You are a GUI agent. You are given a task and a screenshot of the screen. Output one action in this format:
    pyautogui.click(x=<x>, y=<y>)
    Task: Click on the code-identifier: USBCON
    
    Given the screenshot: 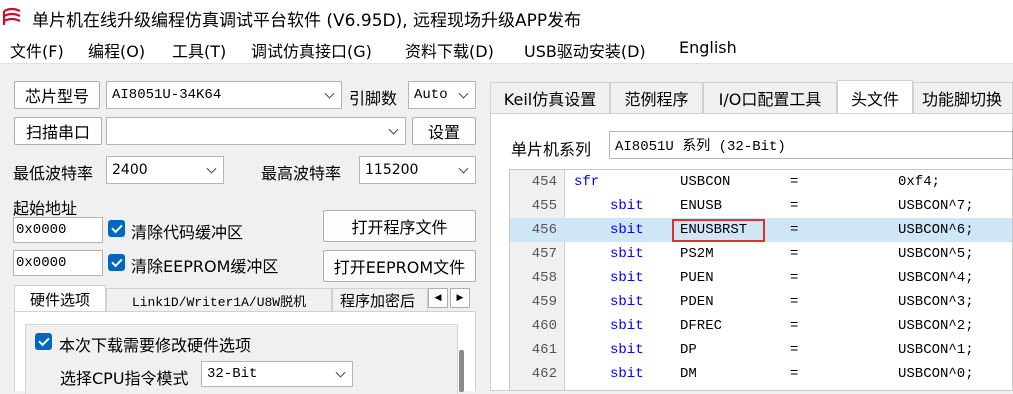 What is the action you would take?
    pyautogui.click(x=705, y=182)
    